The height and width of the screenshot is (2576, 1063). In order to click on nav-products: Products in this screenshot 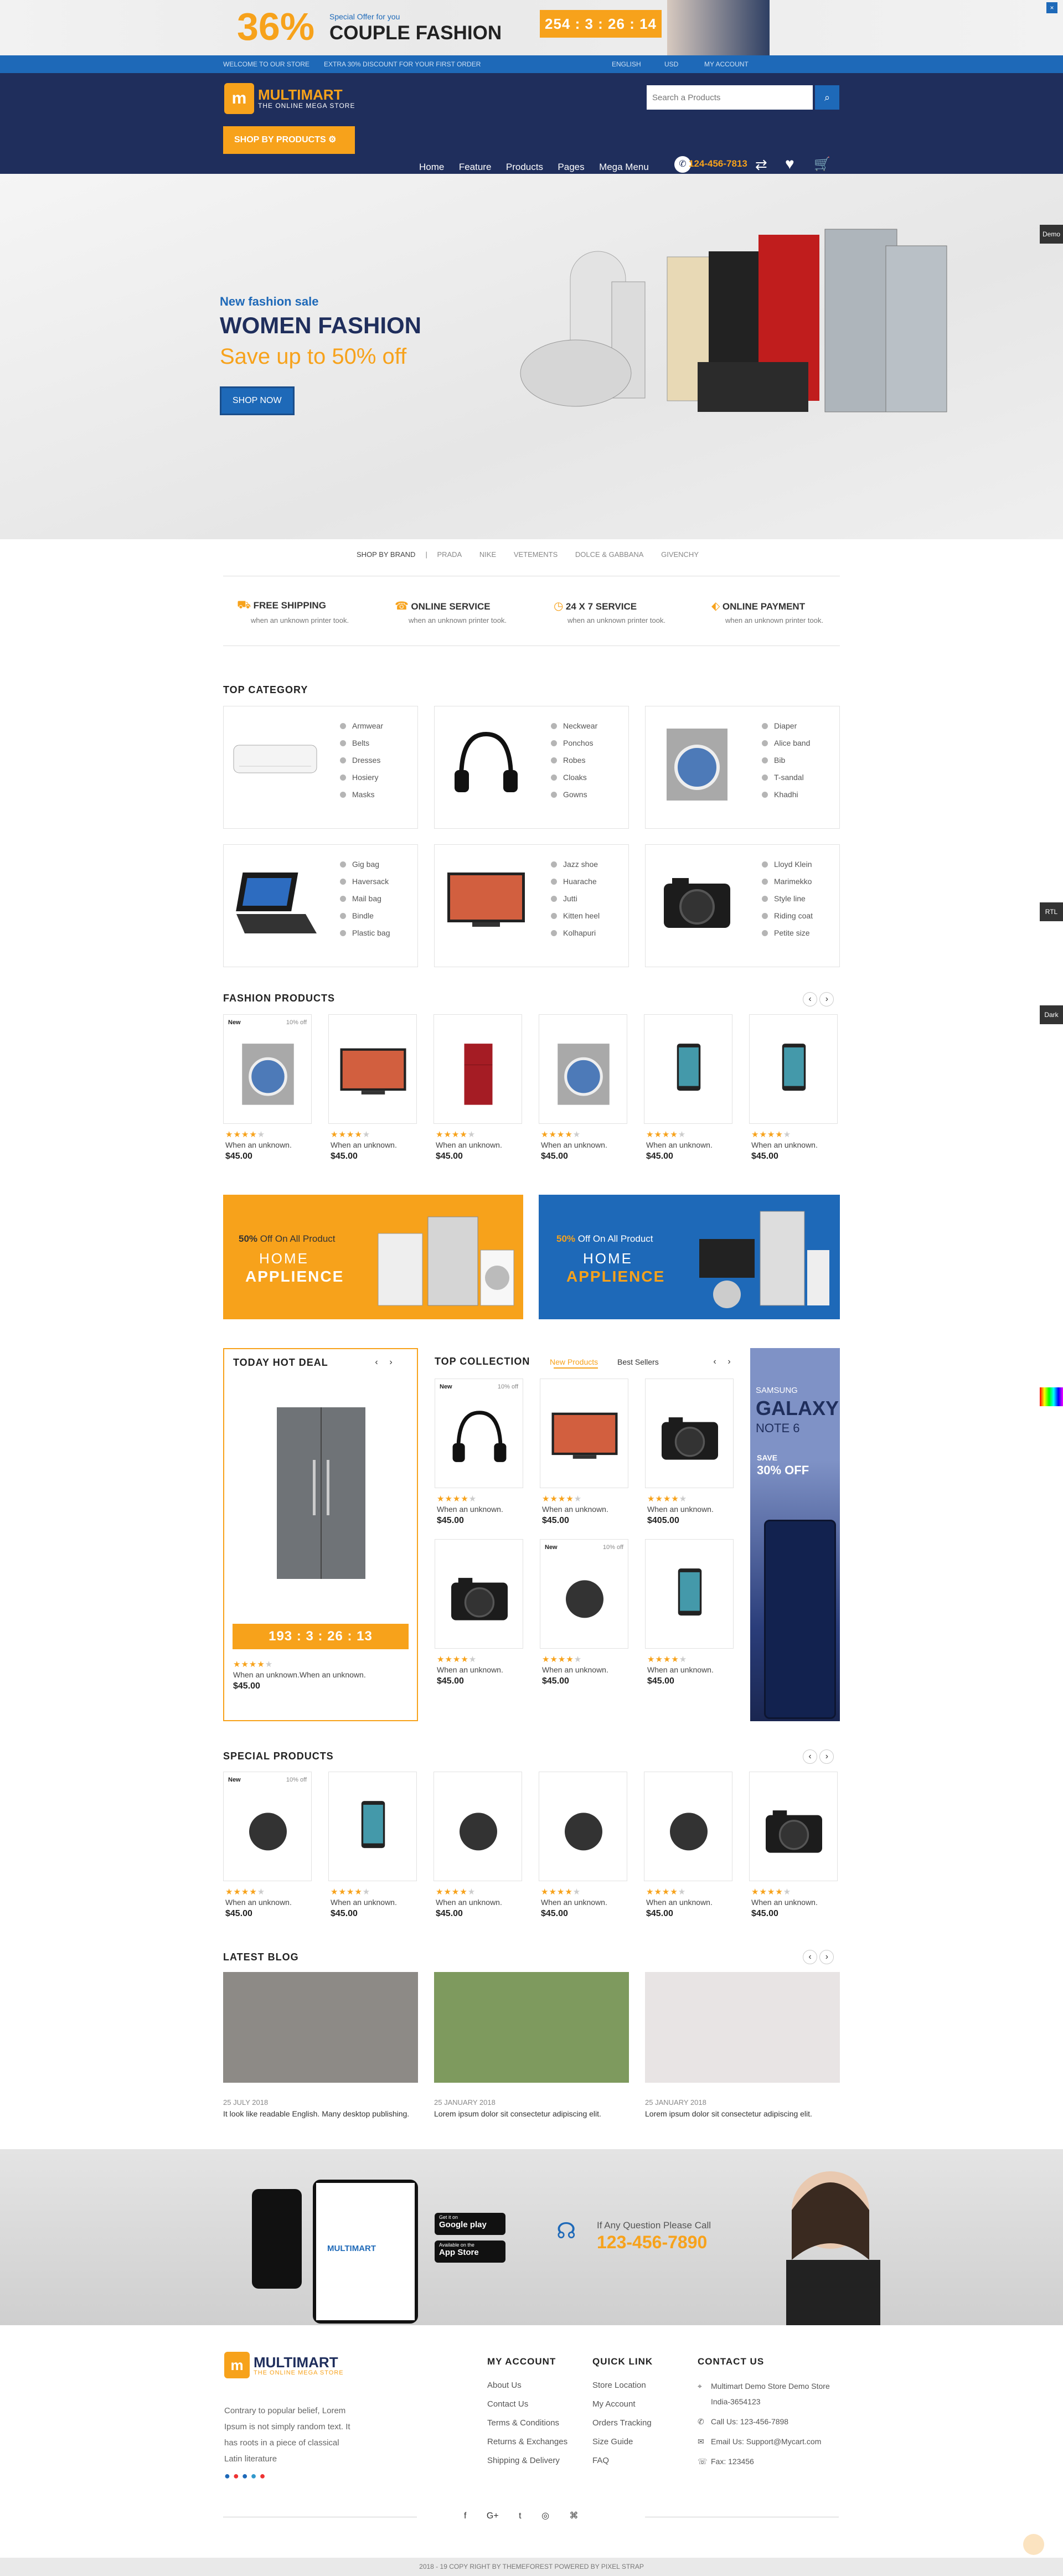, I will do `click(524, 167)`.